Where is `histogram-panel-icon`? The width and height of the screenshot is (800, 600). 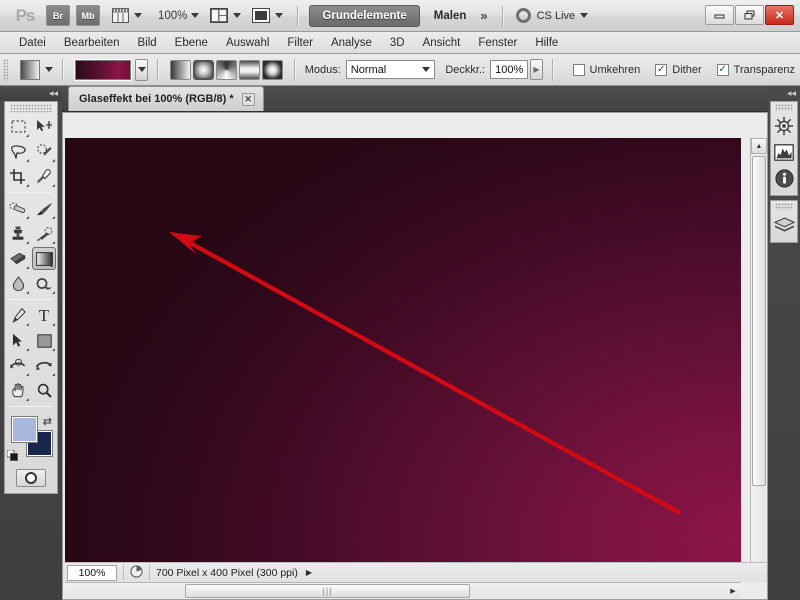
histogram-panel-icon is located at coordinates (784, 152).